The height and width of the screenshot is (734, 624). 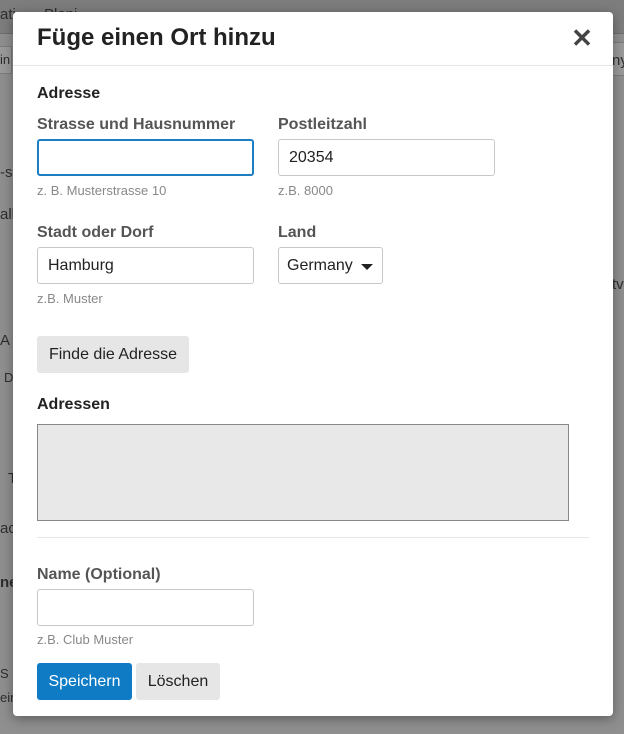 I want to click on city-label: Stadt oder Dorf, so click(x=95, y=232).